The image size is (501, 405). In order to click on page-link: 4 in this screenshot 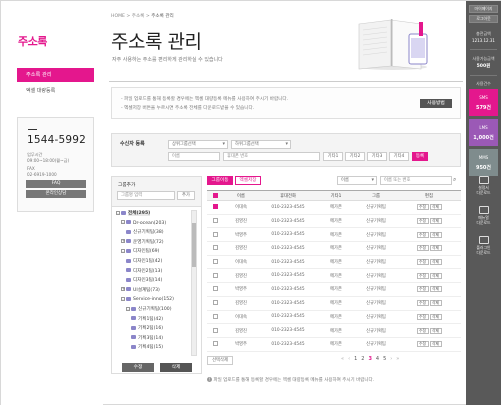, I will do `click(377, 359)`.